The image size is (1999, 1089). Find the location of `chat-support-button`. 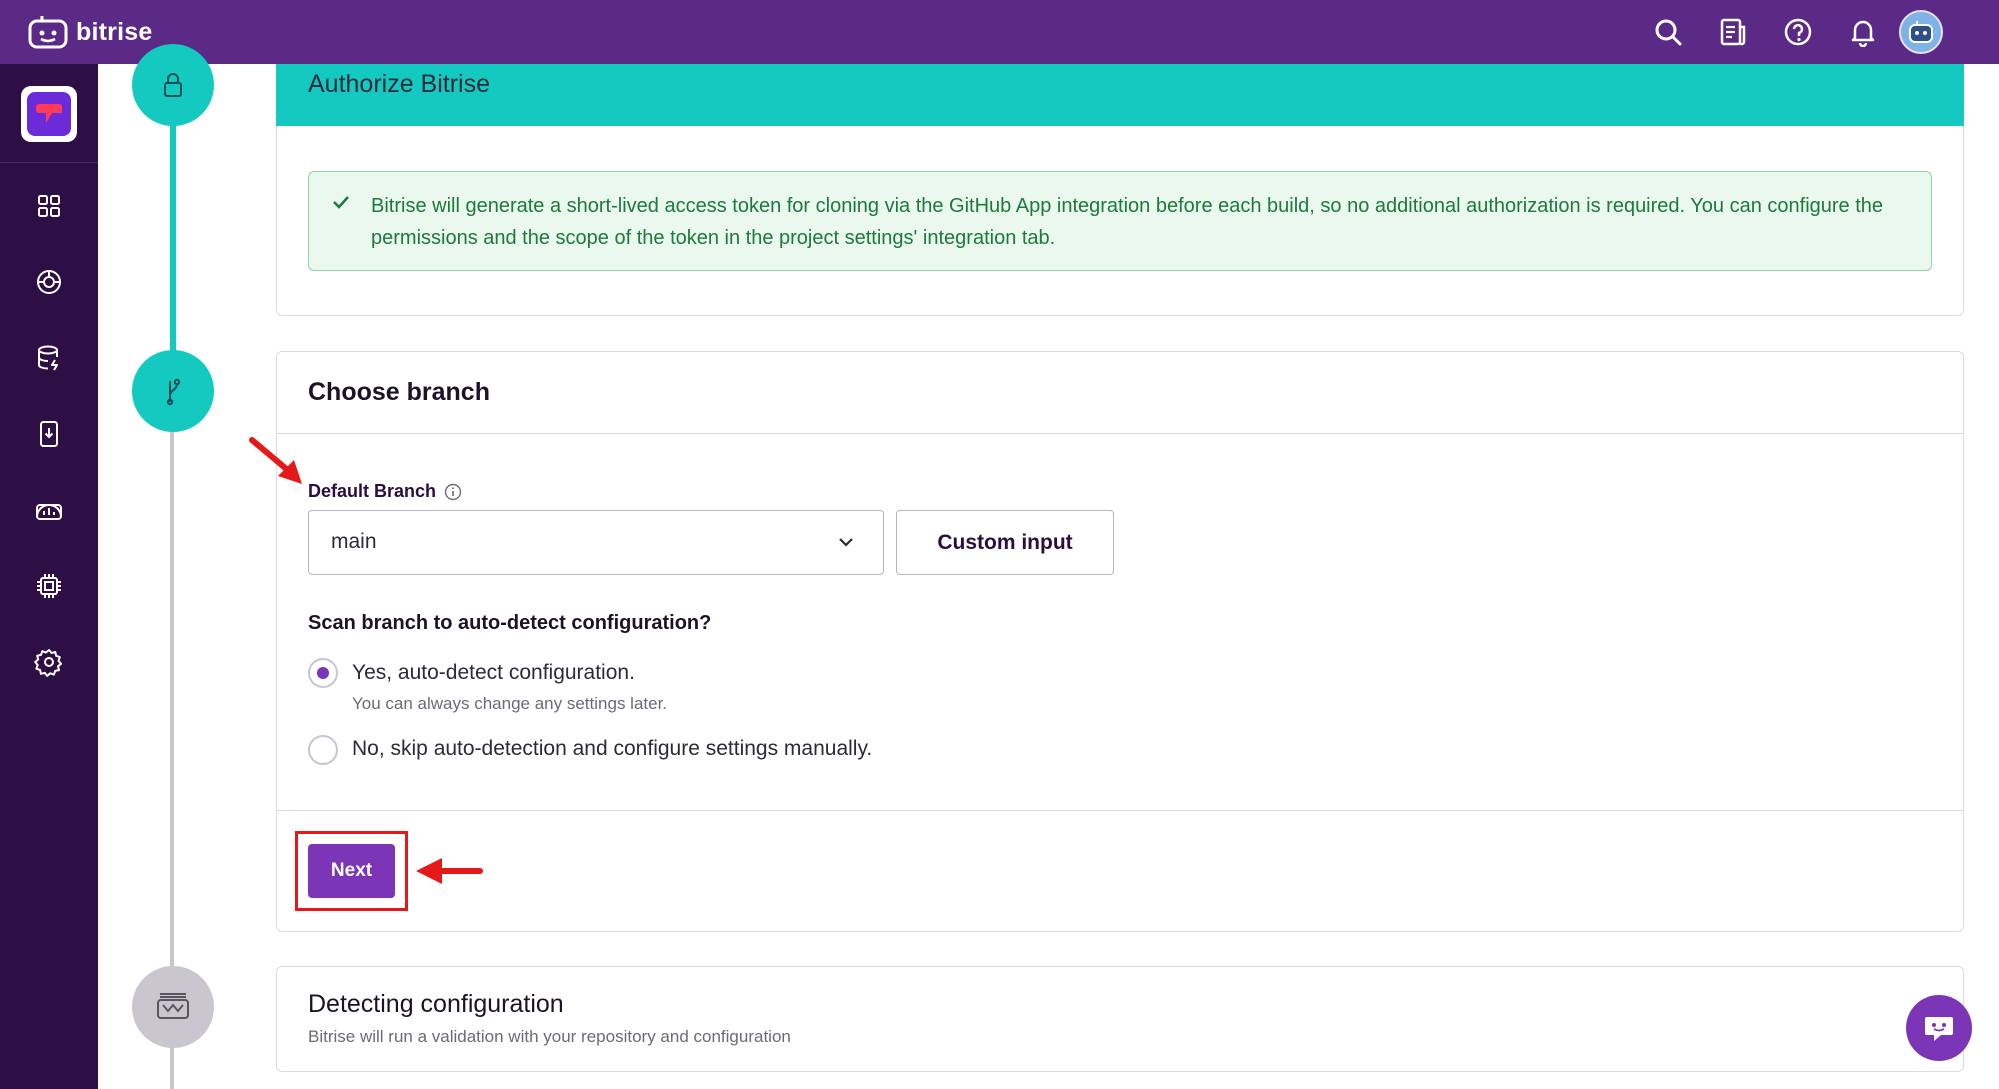

chat-support-button is located at coordinates (1939, 1028).